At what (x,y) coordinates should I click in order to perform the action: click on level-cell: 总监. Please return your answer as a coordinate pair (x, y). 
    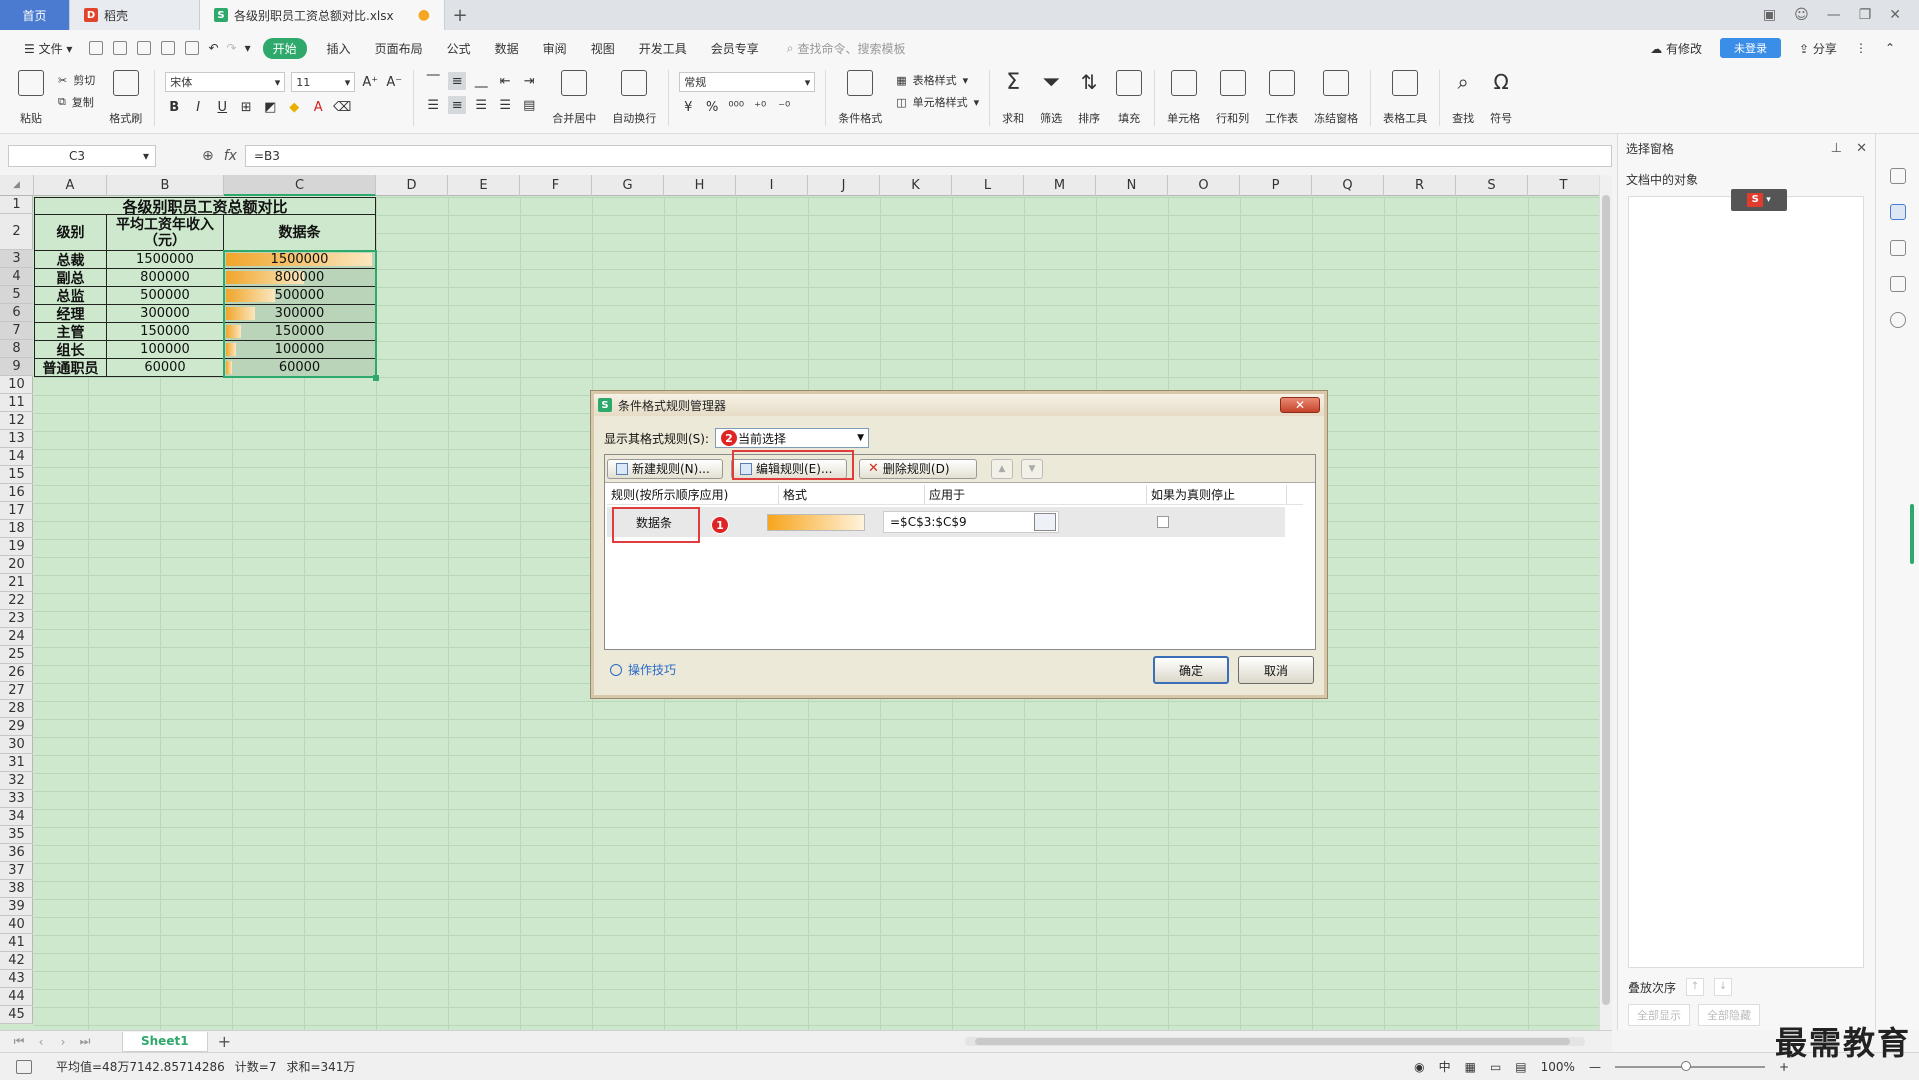
    Looking at the image, I should click on (70, 296).